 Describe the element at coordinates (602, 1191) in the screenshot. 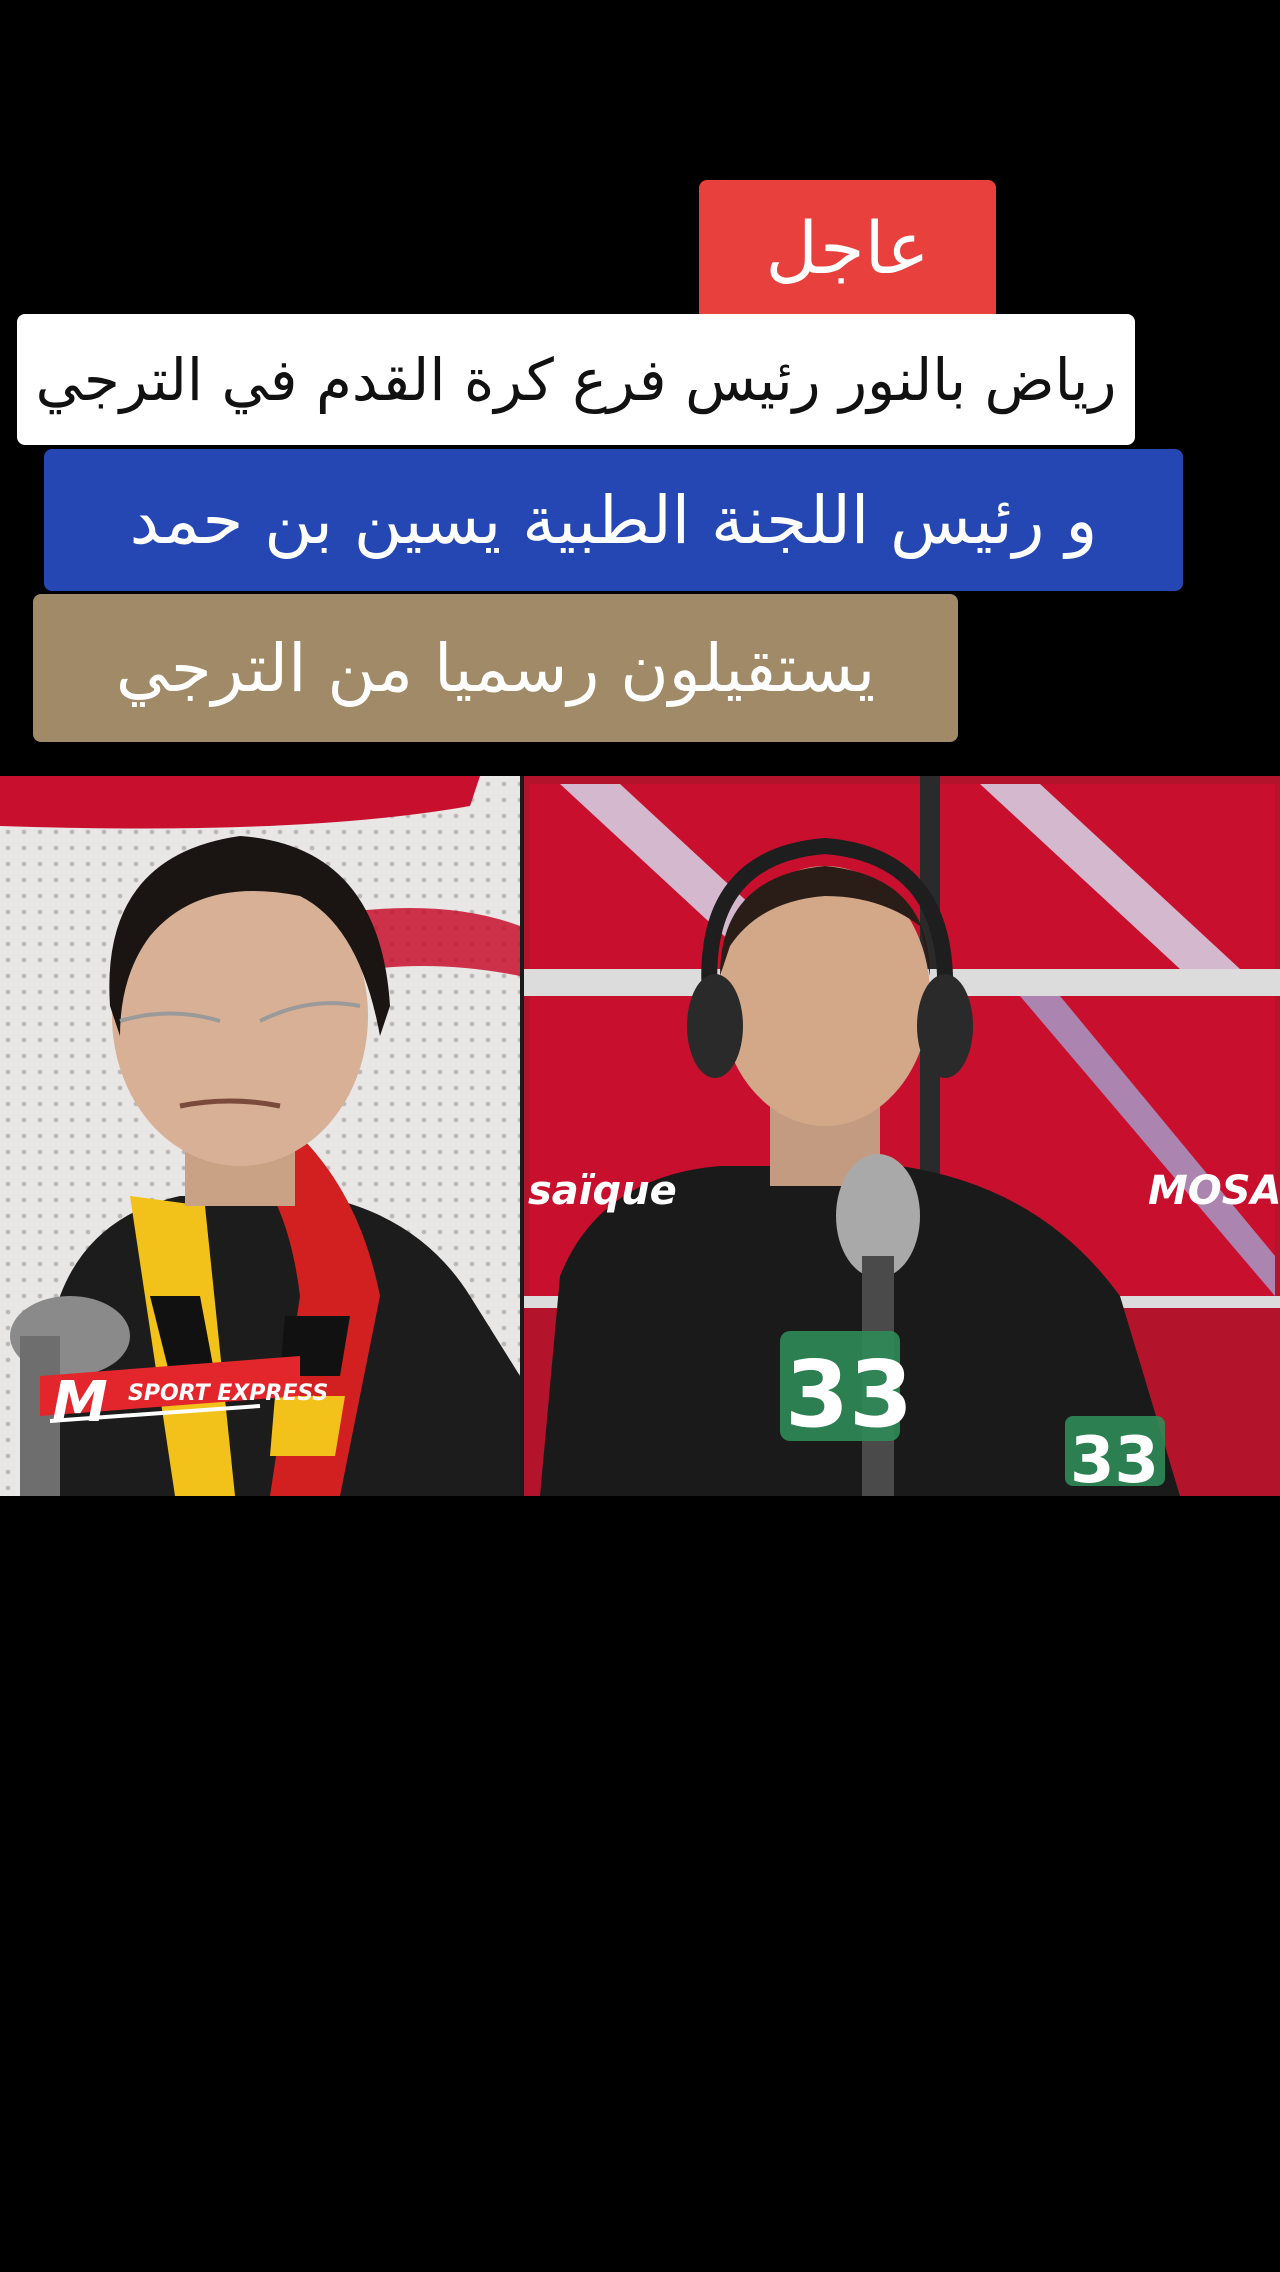

I see `studio-wall-text-mid: saïque` at that location.